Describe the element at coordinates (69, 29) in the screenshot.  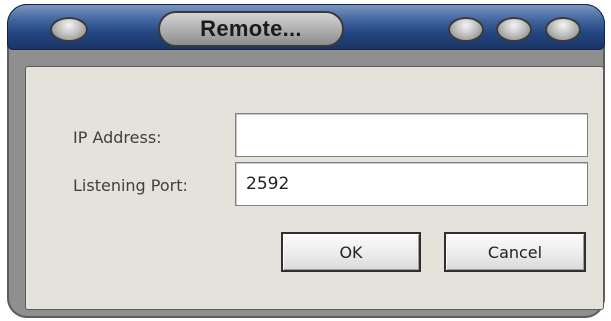
I see `system-menu-icon` at that location.